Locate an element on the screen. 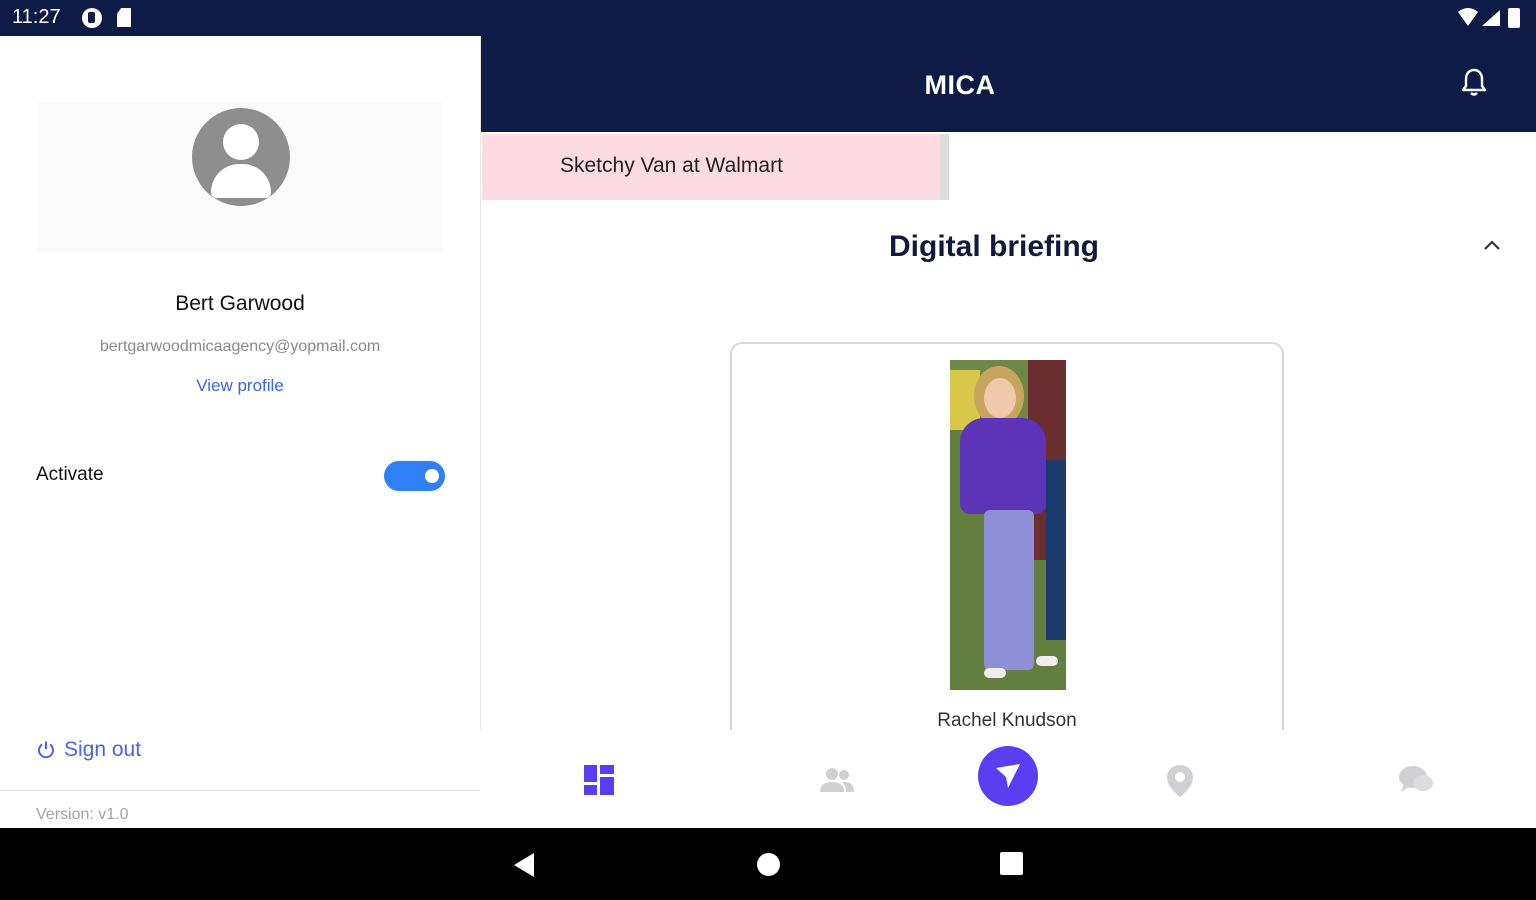 The height and width of the screenshot is (900, 1536). briefing-title: Digital briefing is located at coordinates (994, 246).